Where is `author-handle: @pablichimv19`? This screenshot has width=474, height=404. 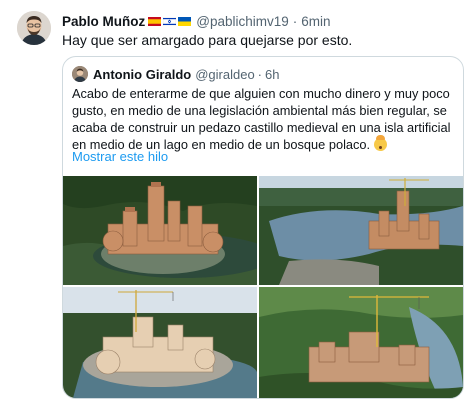 author-handle: @pablichimv19 is located at coordinates (242, 21).